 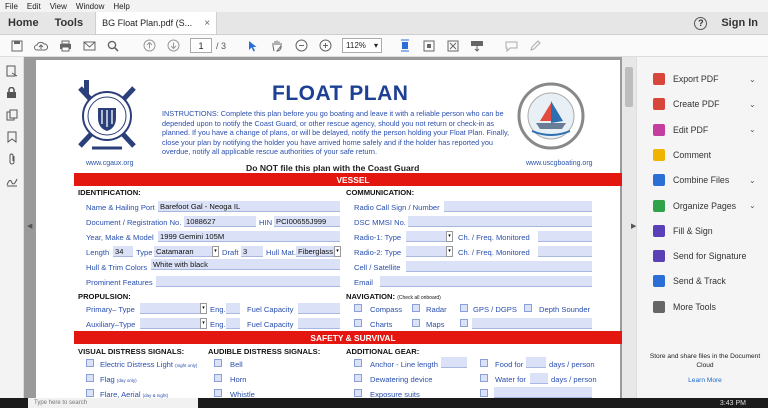 What do you see at coordinates (325, 46) in the screenshot?
I see `zoom-in-icon` at bounding box center [325, 46].